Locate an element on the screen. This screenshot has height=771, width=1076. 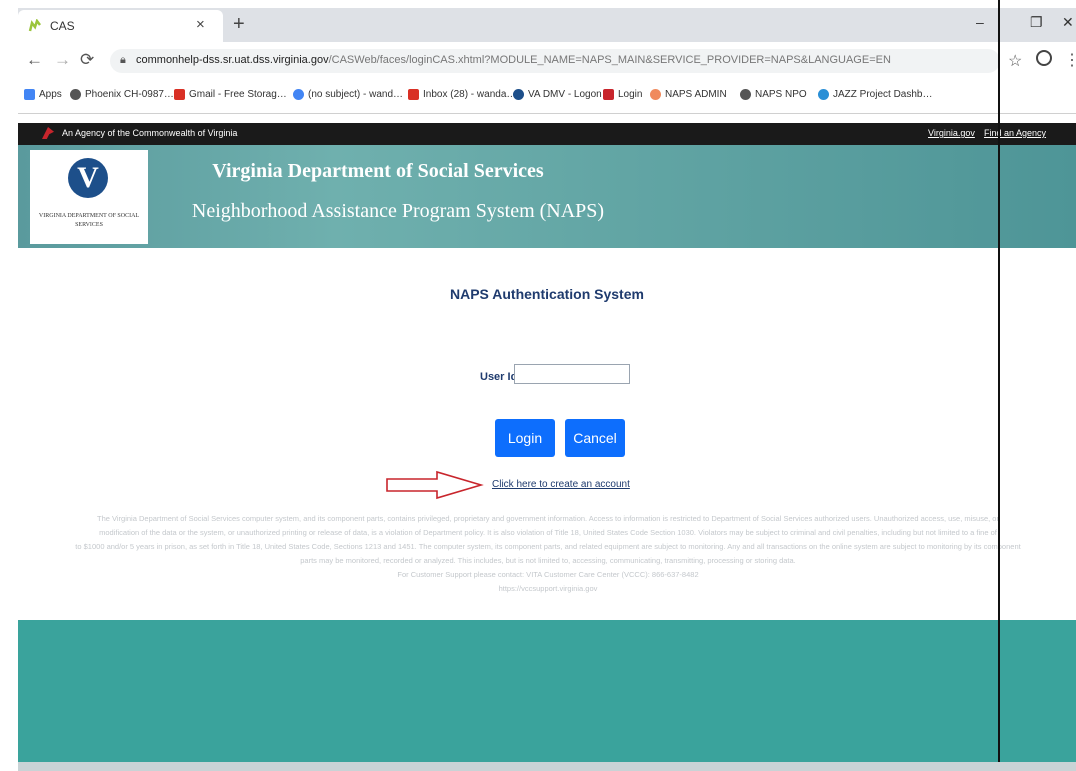
tab-bar: CAS × + – ❐ ✕ is located at coordinates (547, 25).